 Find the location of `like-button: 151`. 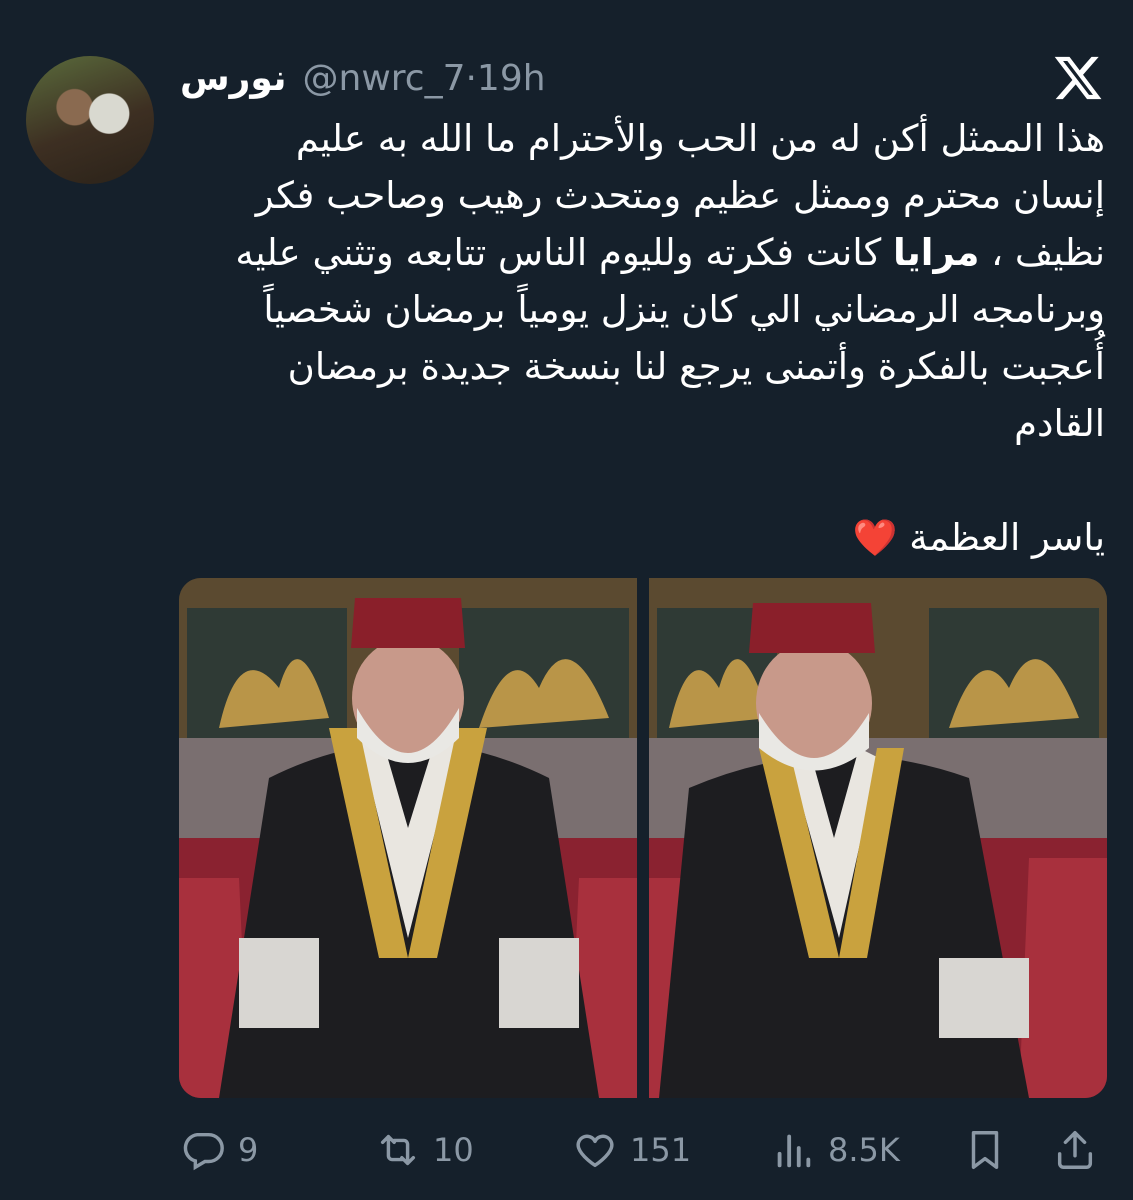

like-button: 151 is located at coordinates (631, 1150).